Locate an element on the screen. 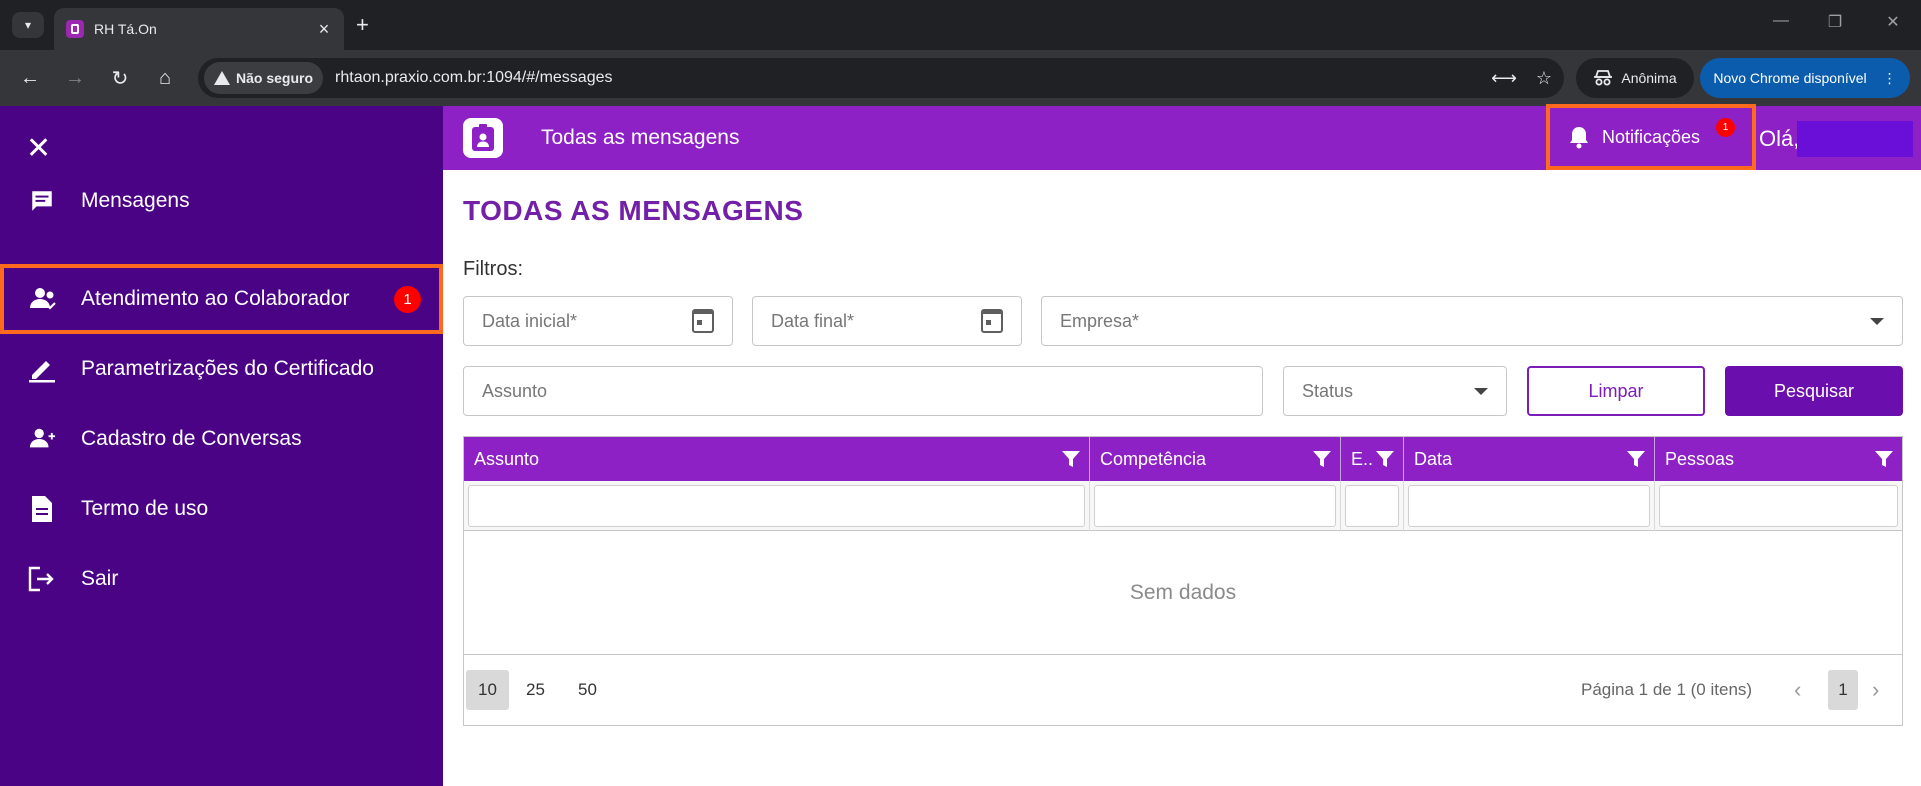 The width and height of the screenshot is (1921, 786). clear-button: Limpar is located at coordinates (1616, 391).